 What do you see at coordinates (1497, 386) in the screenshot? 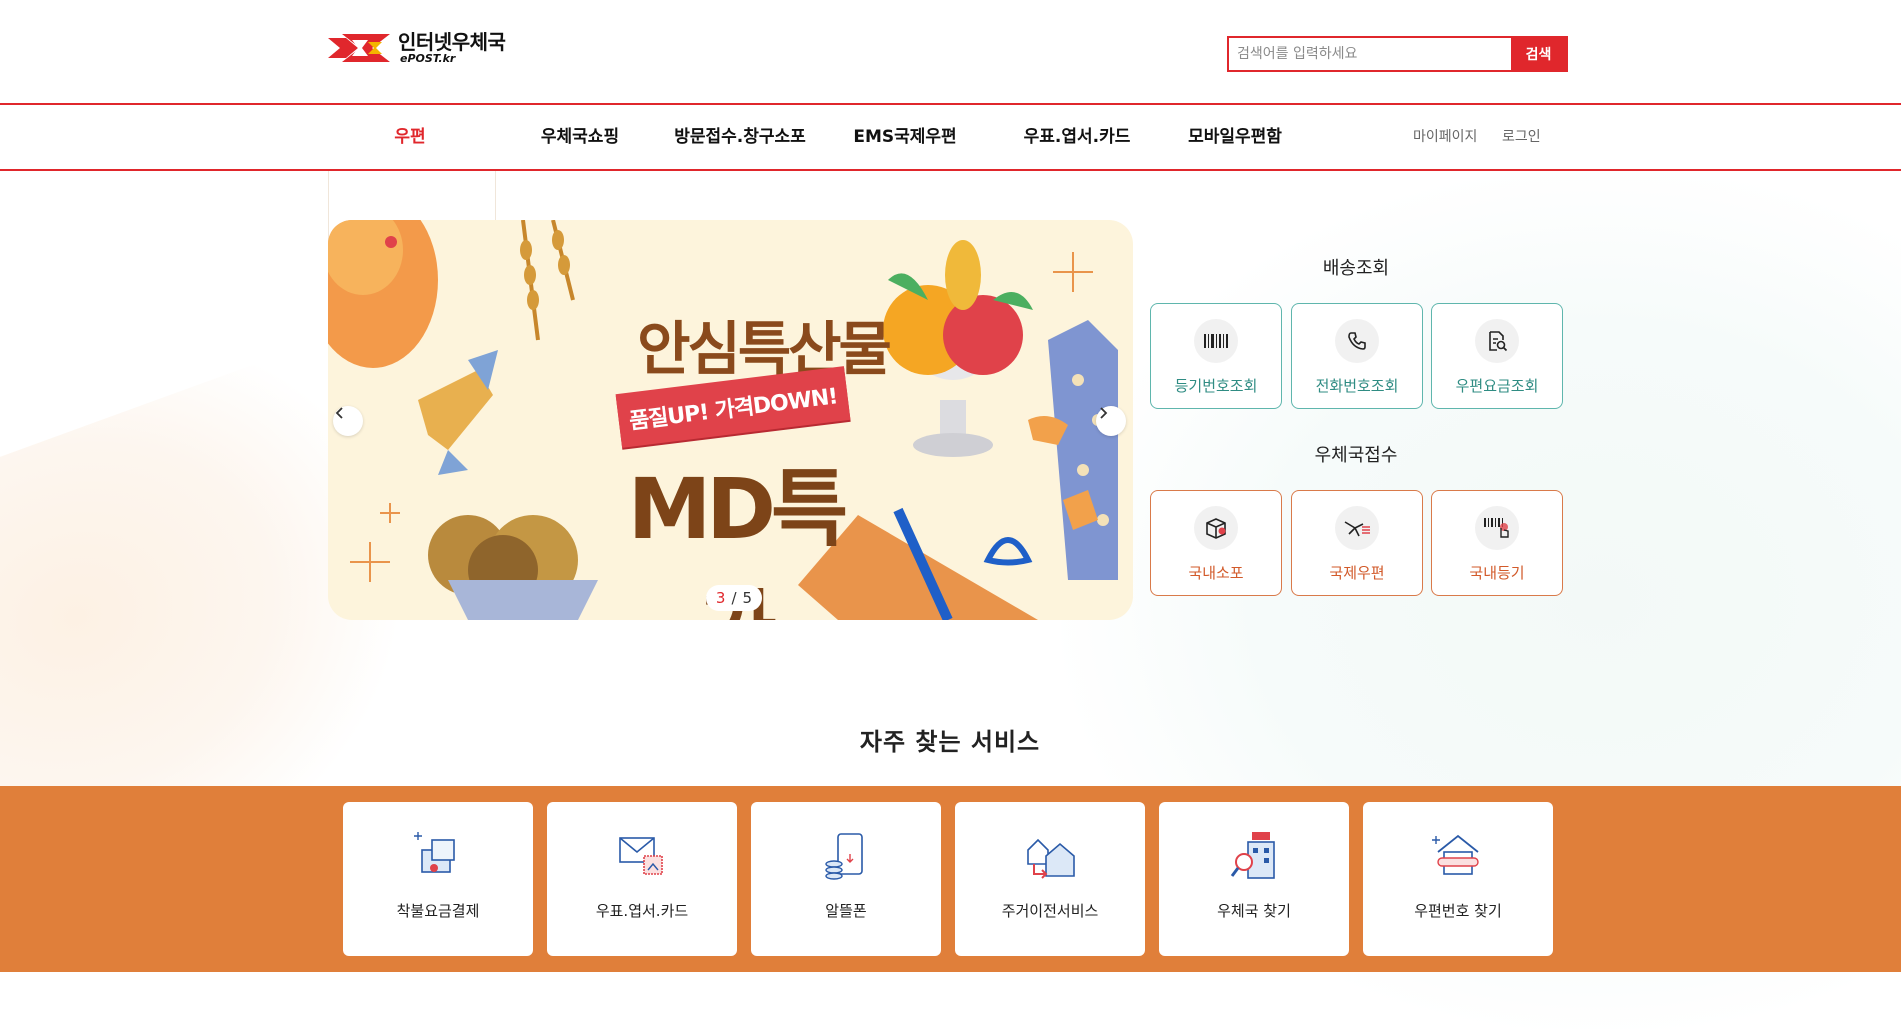
I see `postage-fee-lookup-label: 우편요금조회` at bounding box center [1497, 386].